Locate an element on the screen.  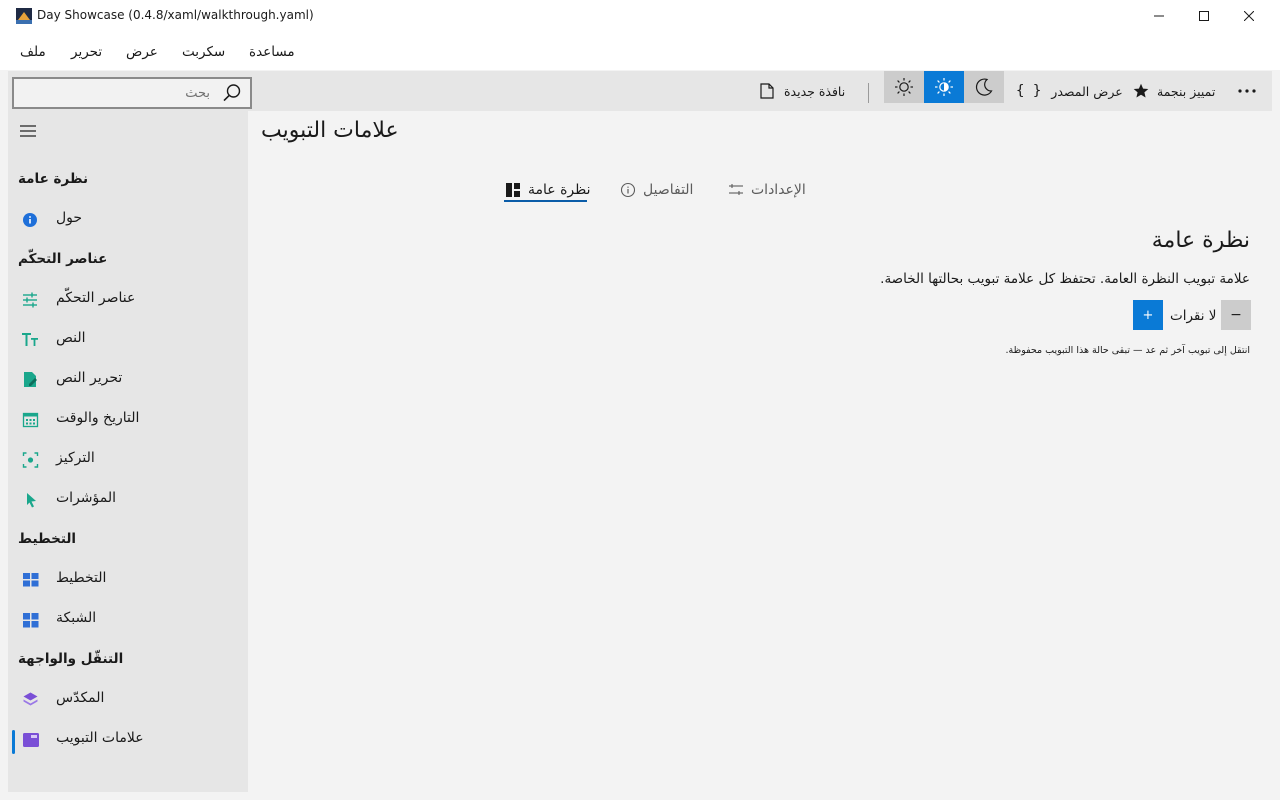
moon-icon is located at coordinates (984, 87).